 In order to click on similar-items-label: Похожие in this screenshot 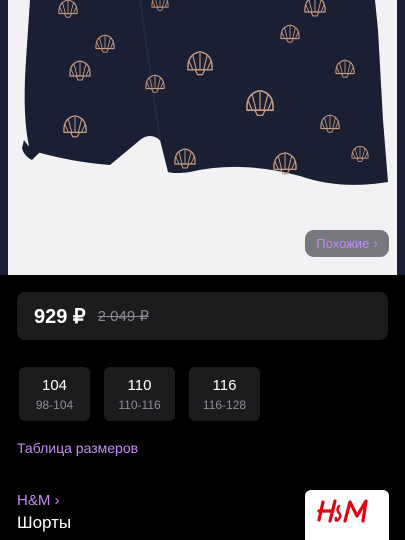, I will do `click(343, 243)`.